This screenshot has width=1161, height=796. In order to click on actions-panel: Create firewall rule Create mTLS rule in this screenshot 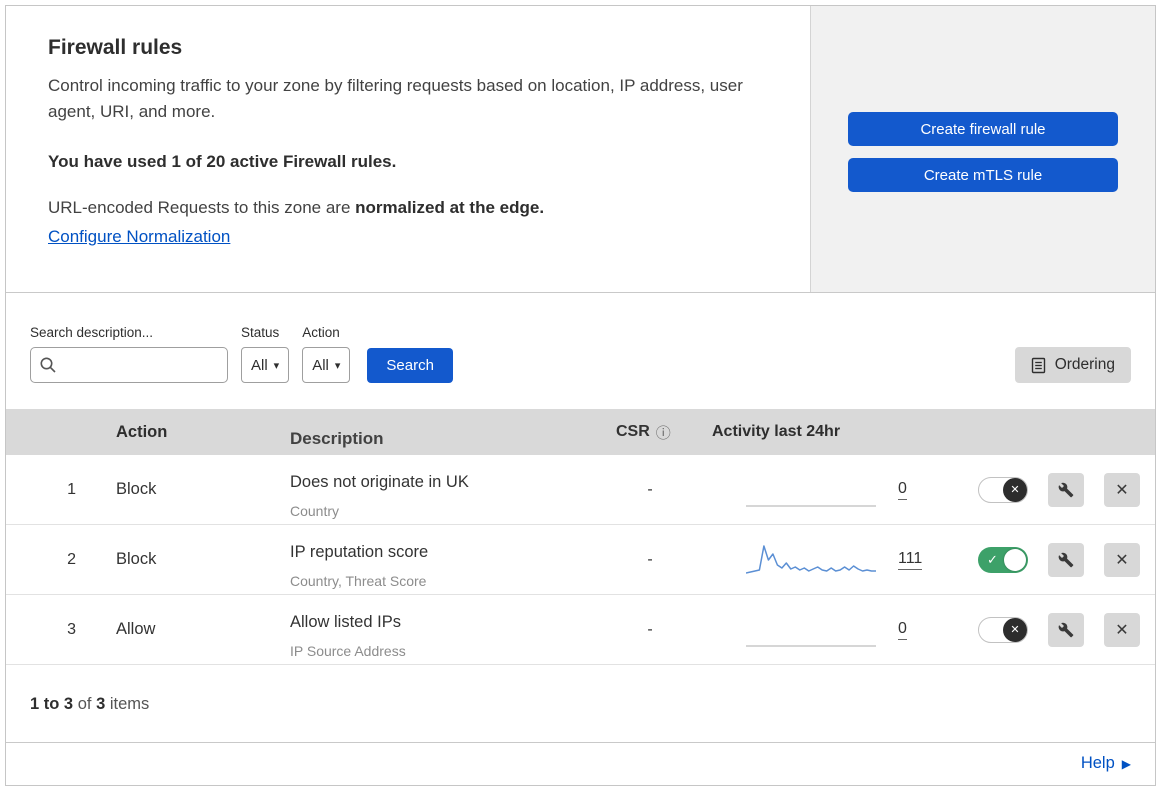, I will do `click(983, 149)`.